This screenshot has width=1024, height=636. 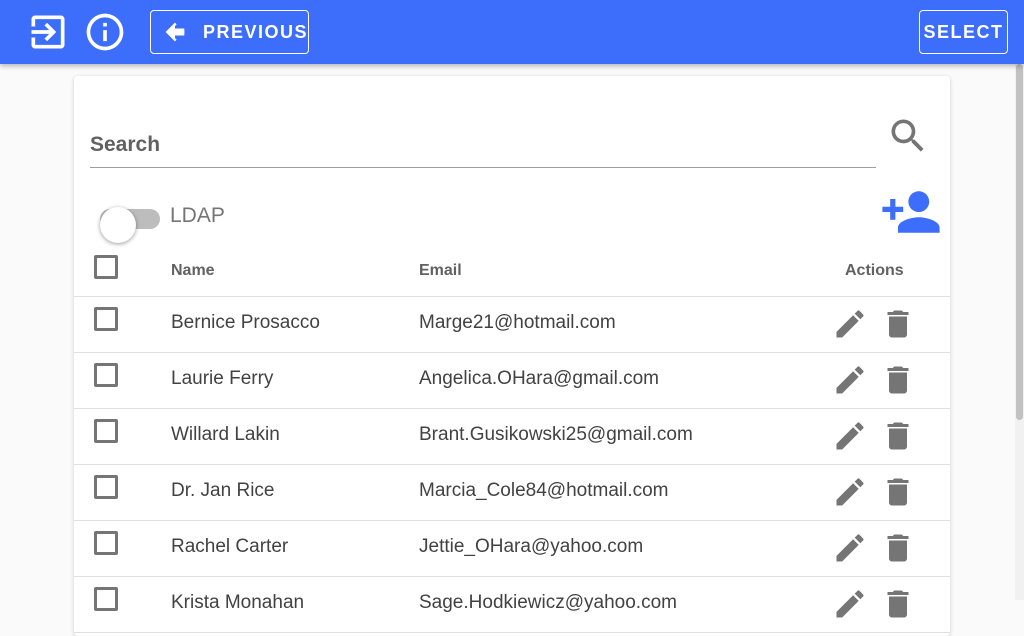 I want to click on user-email: Jettie_OHara@yahoo.com, so click(x=531, y=546).